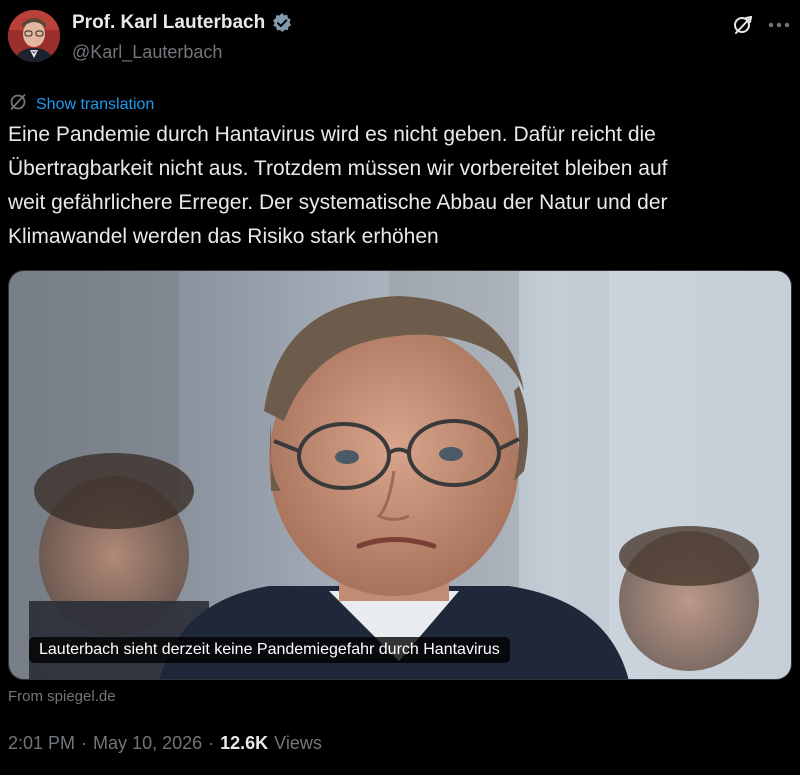  I want to click on views-count: 12.6K, so click(244, 743).